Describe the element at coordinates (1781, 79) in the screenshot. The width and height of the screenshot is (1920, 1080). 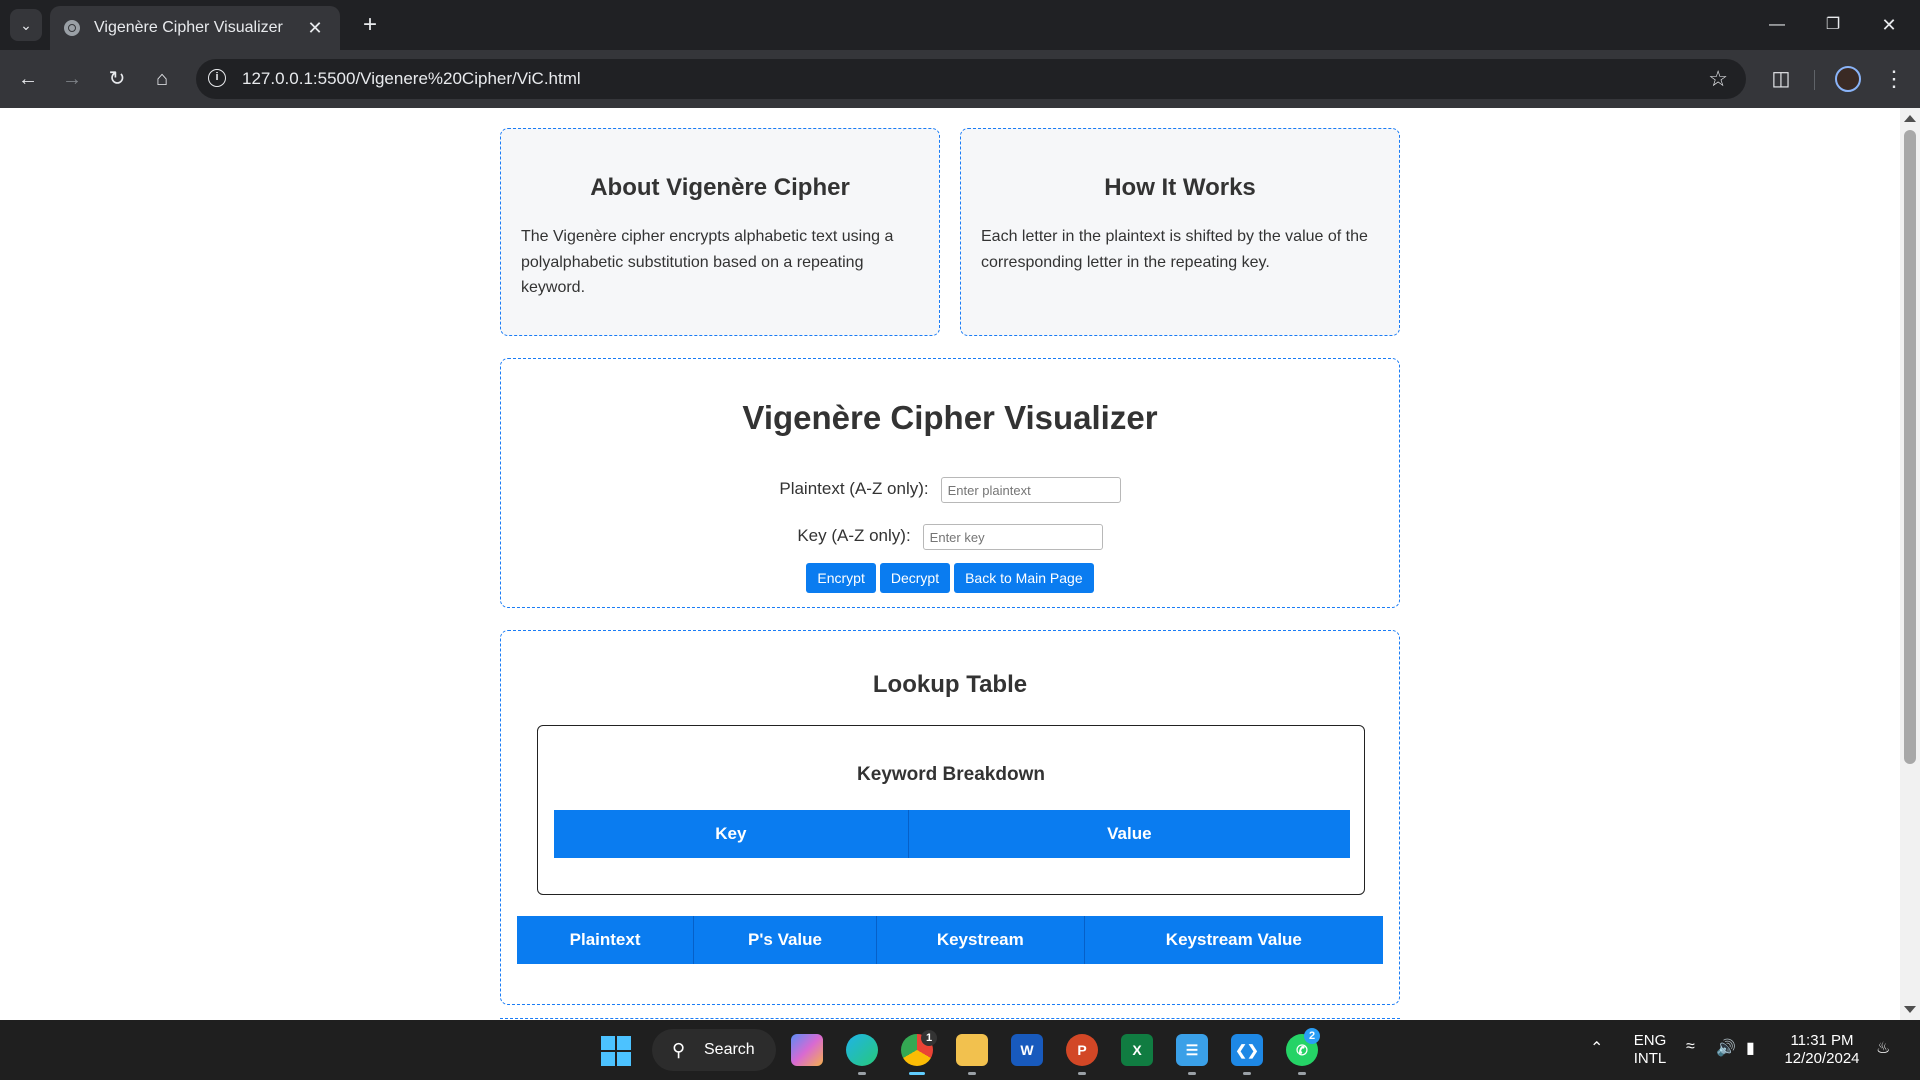
I see `extensions-puzzle-icon: ◫` at that location.